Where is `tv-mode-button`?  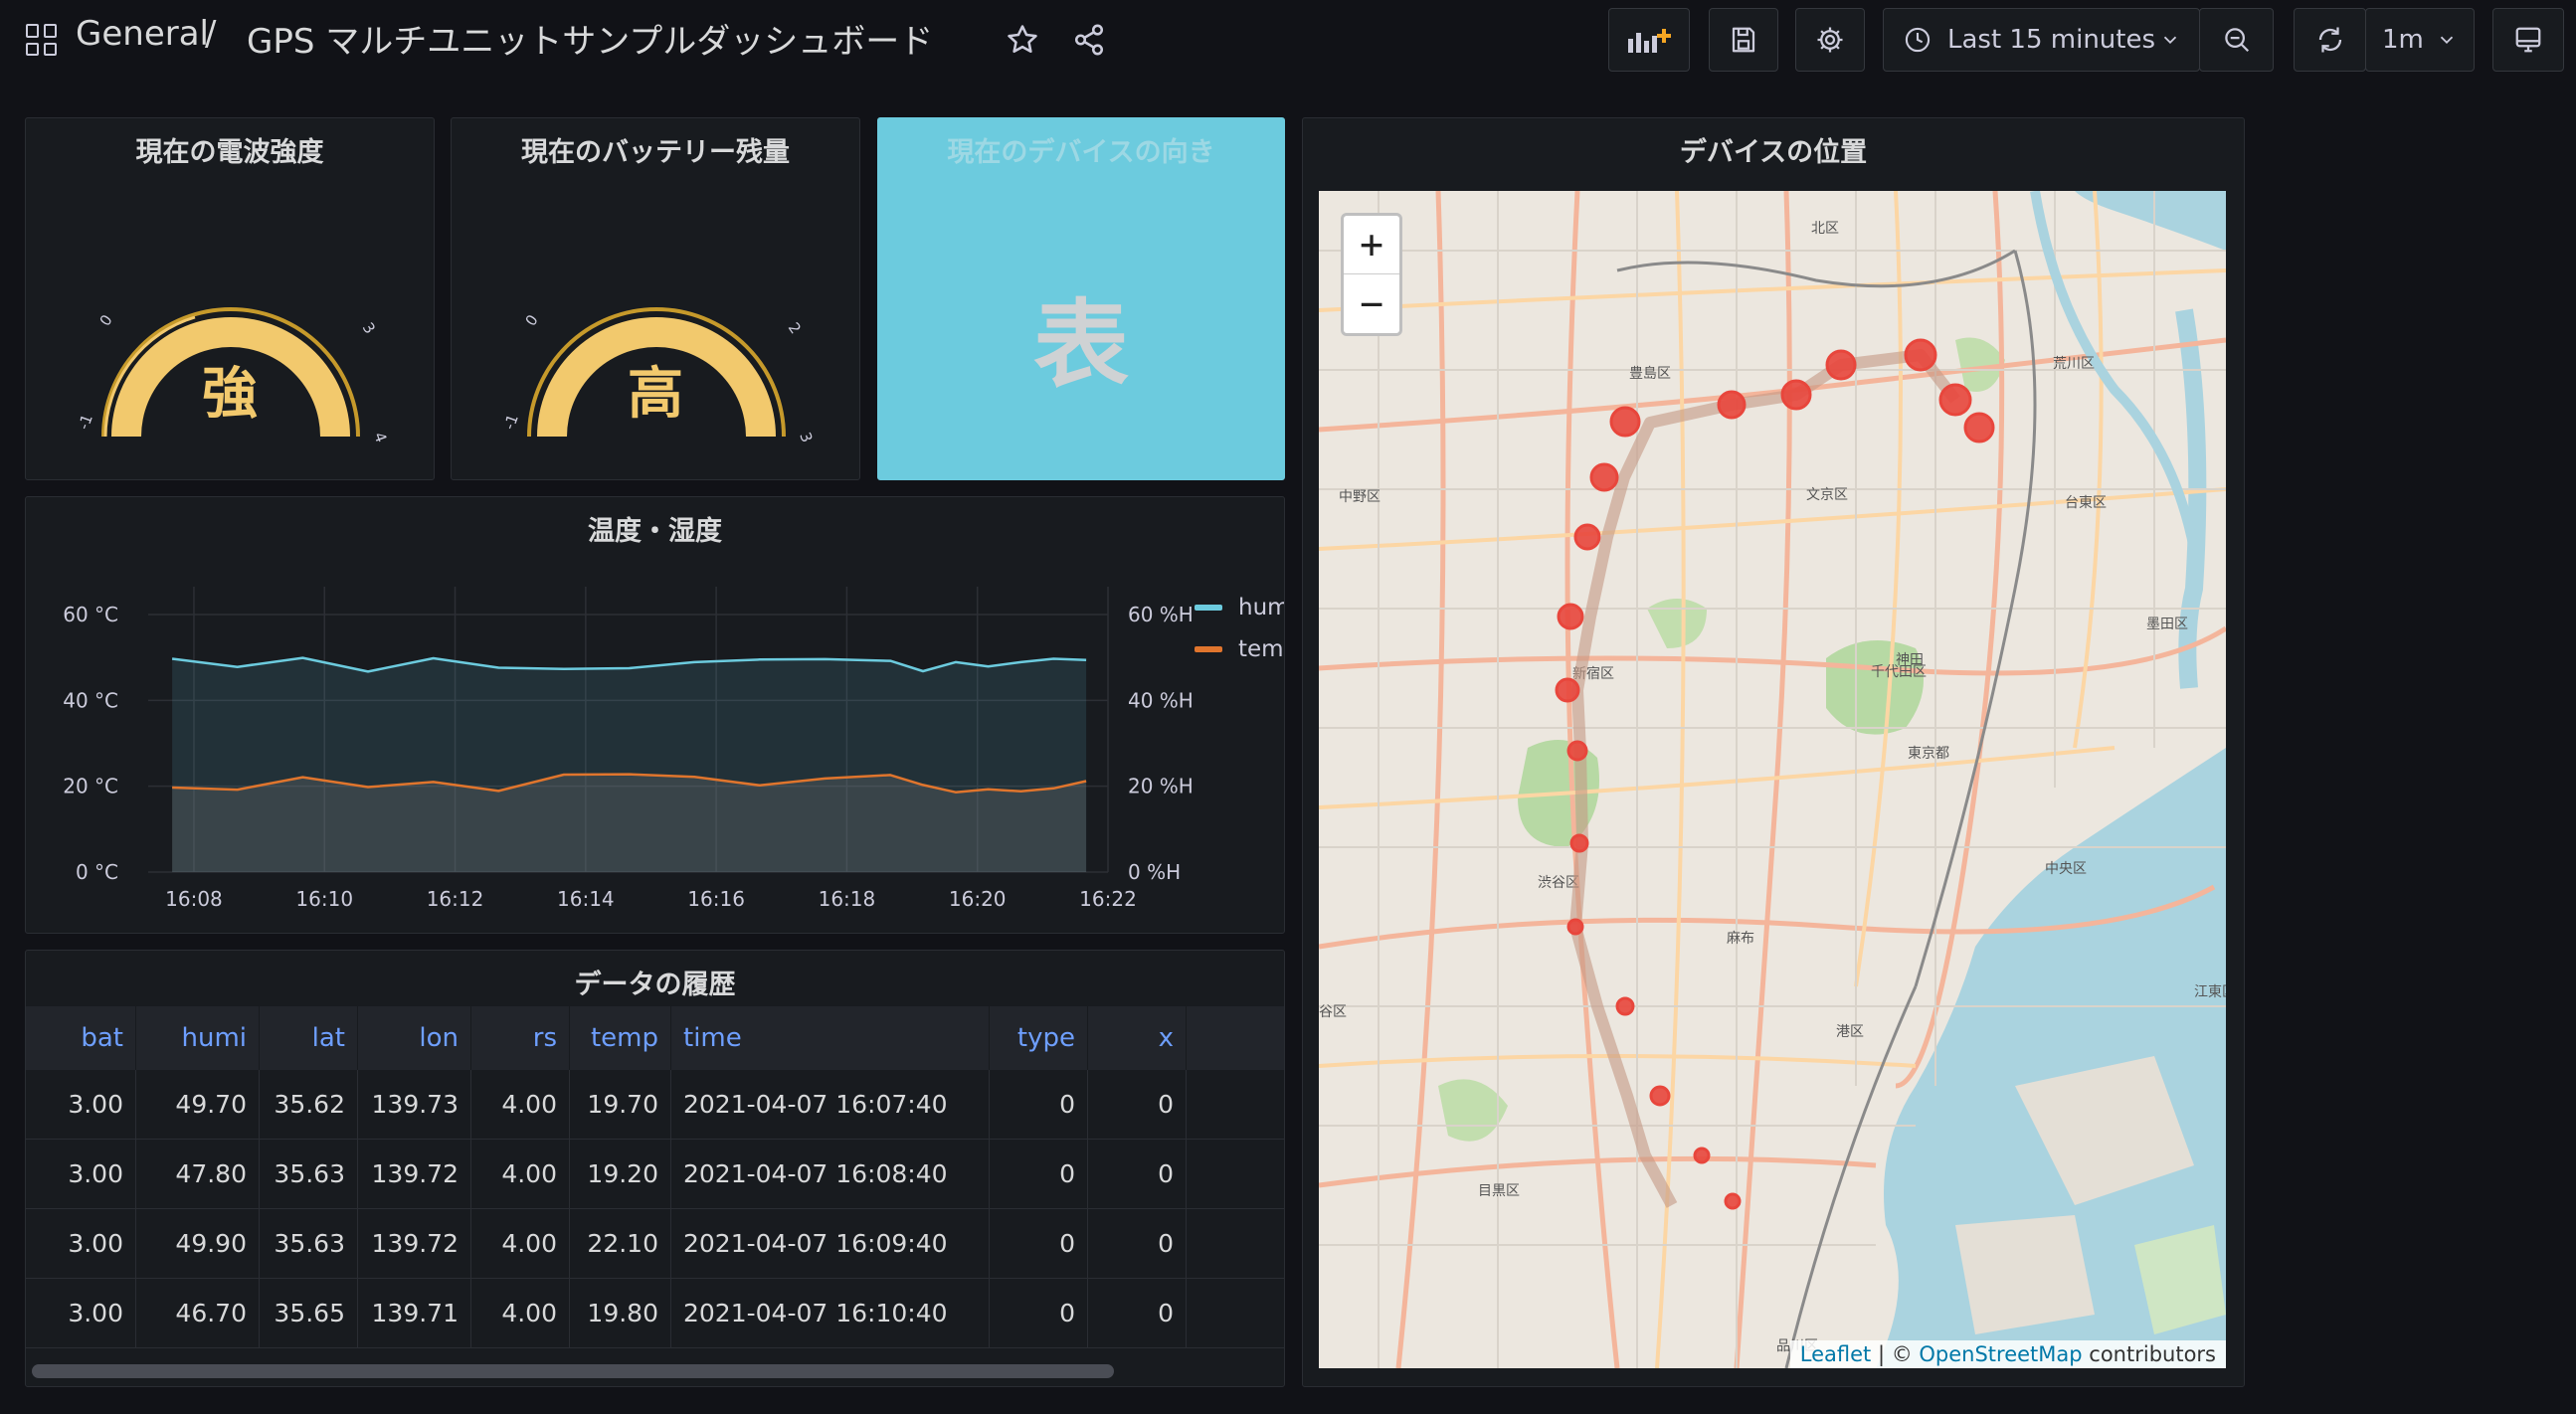 tv-mode-button is located at coordinates (2528, 40).